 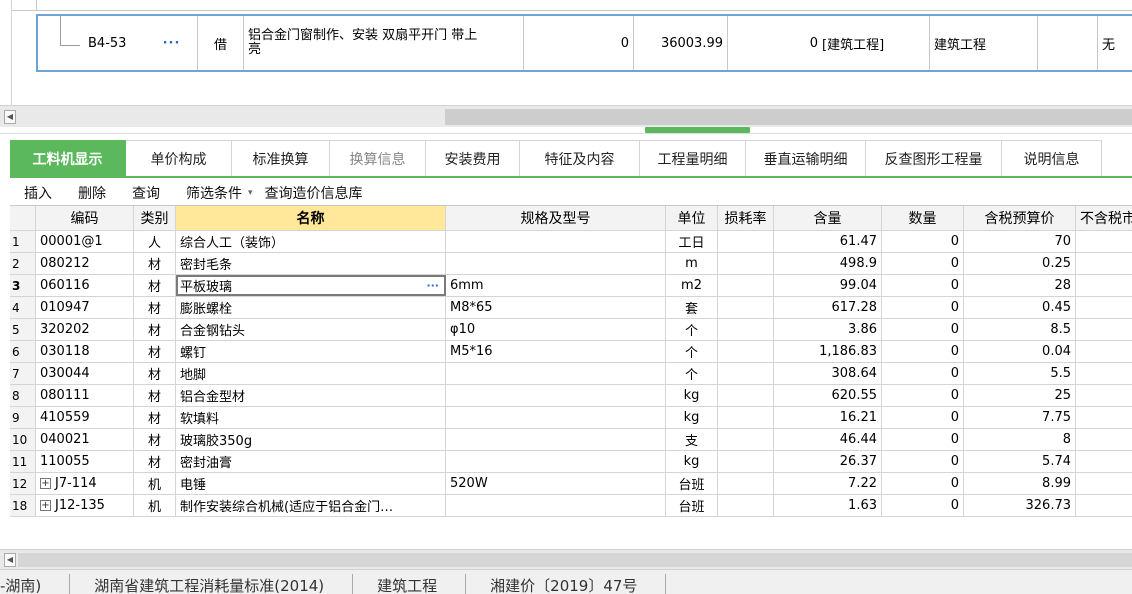 What do you see at coordinates (556, 351) in the screenshot?
I see `cell-spec: M5*16` at bounding box center [556, 351].